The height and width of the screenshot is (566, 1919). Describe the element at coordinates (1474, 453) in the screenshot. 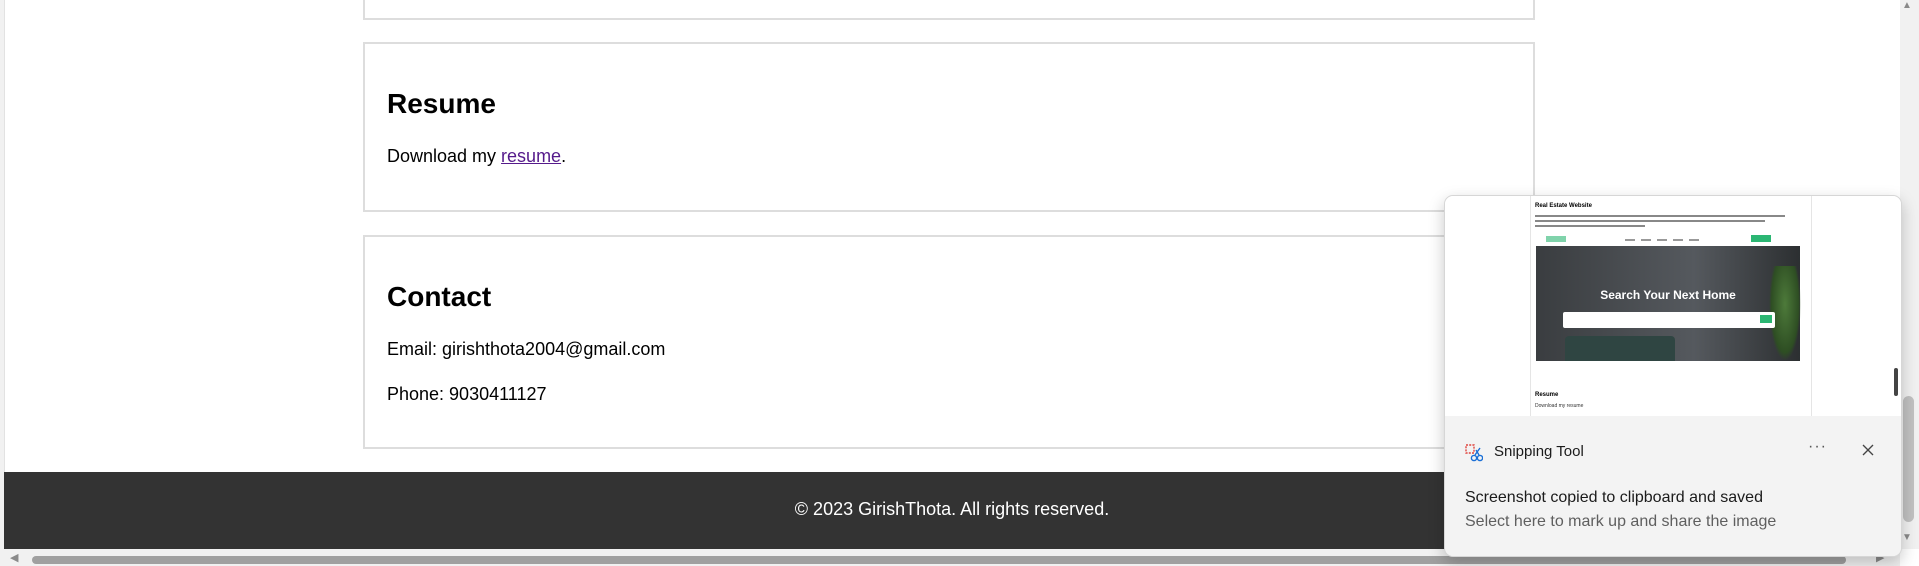

I see `snipping-tool-icon` at that location.